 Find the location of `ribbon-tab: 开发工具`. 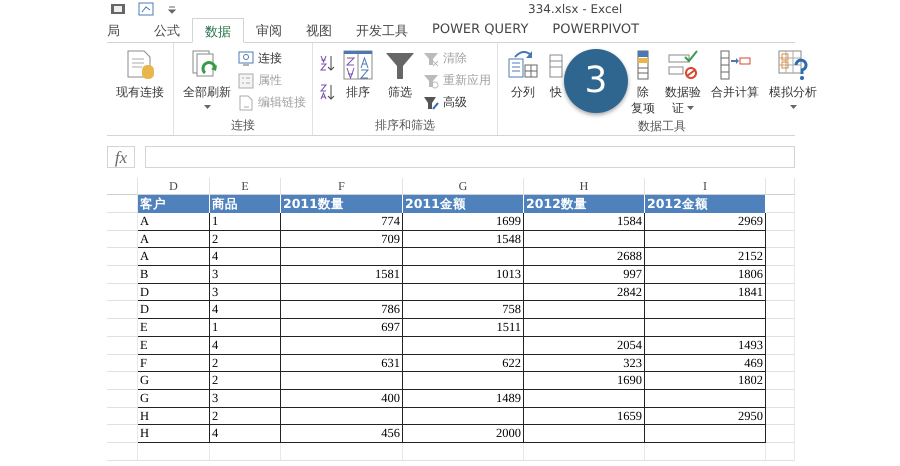

ribbon-tab: 开发工具 is located at coordinates (382, 30).